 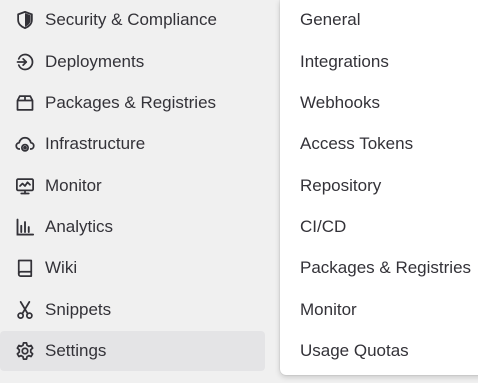 I want to click on sidebar-item-snippets: Snippets, so click(x=132, y=310).